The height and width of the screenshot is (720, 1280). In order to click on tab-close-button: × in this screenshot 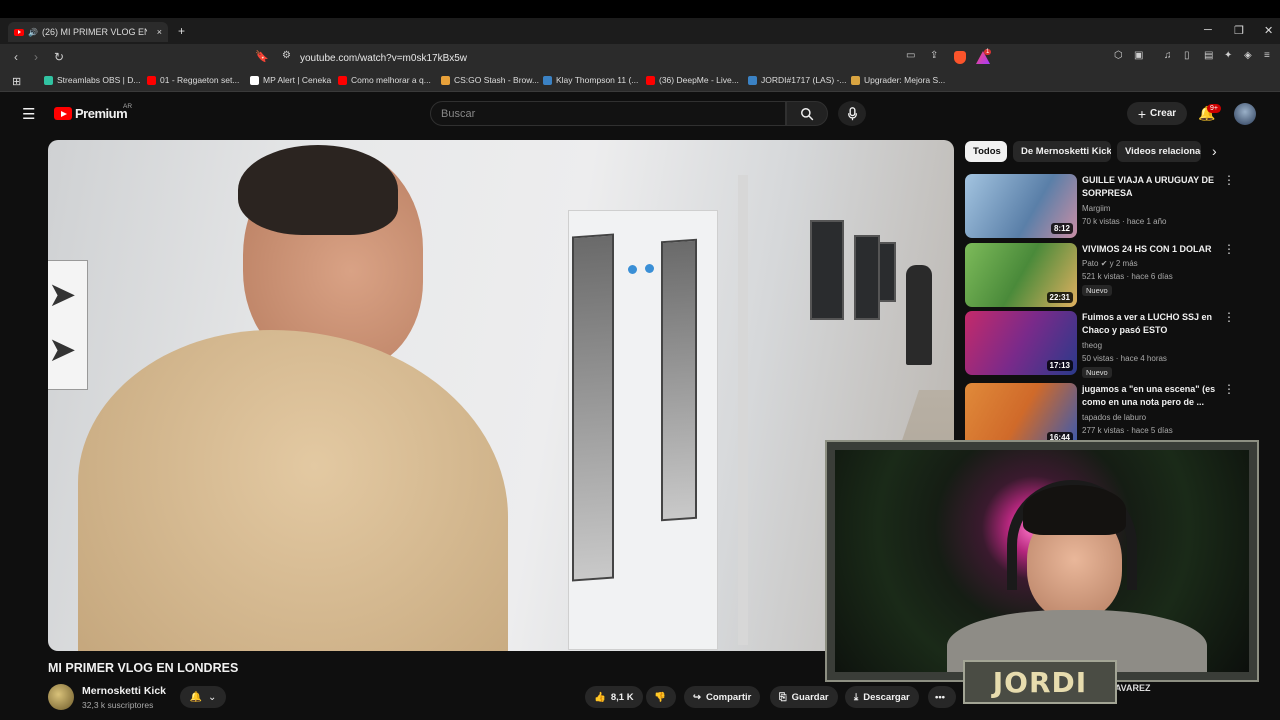, I will do `click(159, 32)`.